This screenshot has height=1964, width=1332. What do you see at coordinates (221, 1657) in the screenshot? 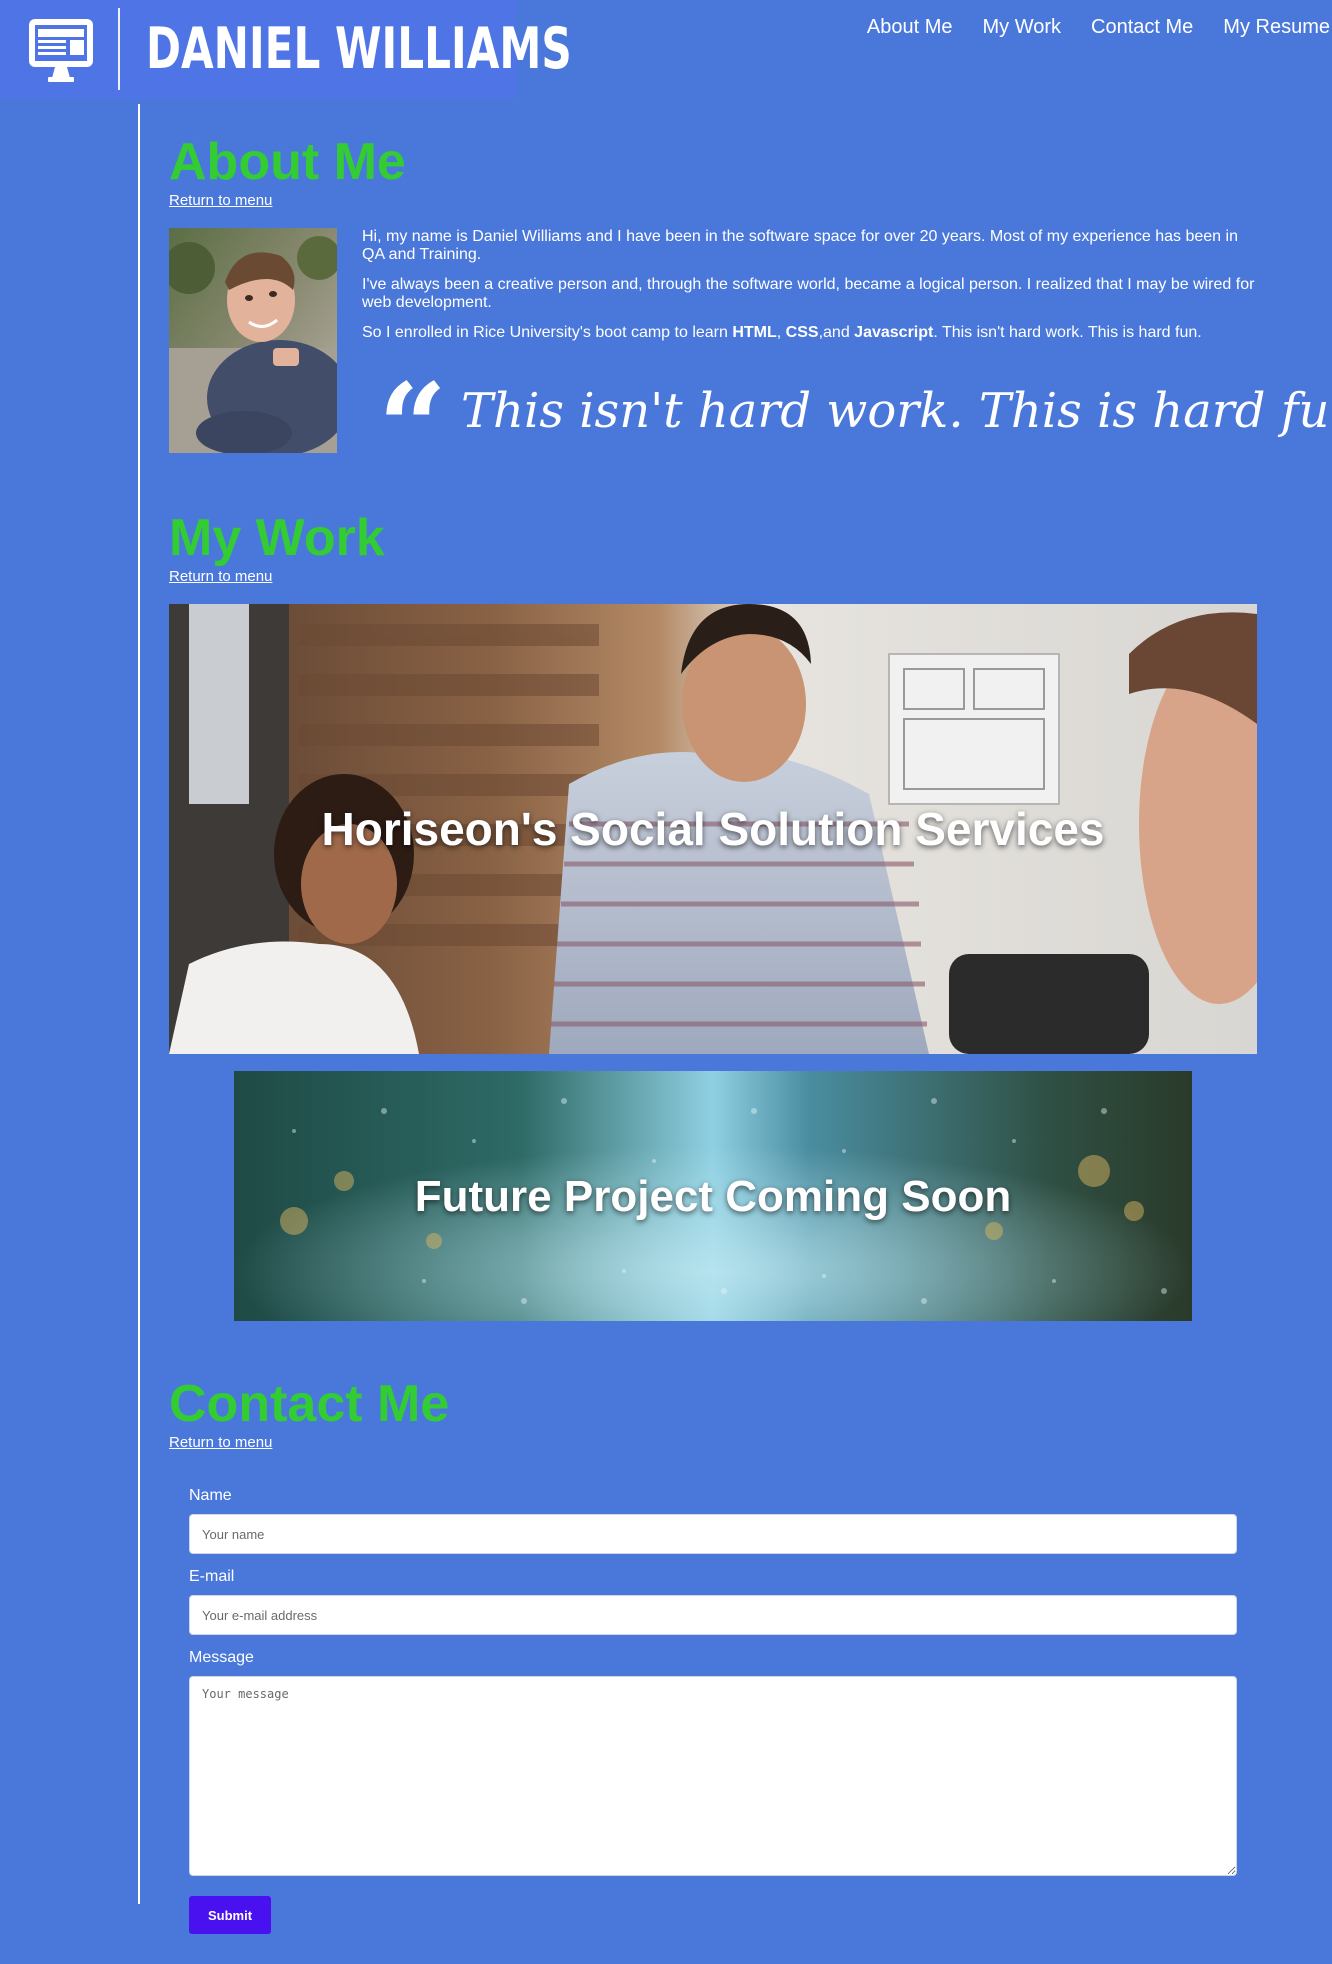
I see `message-label: Message` at bounding box center [221, 1657].